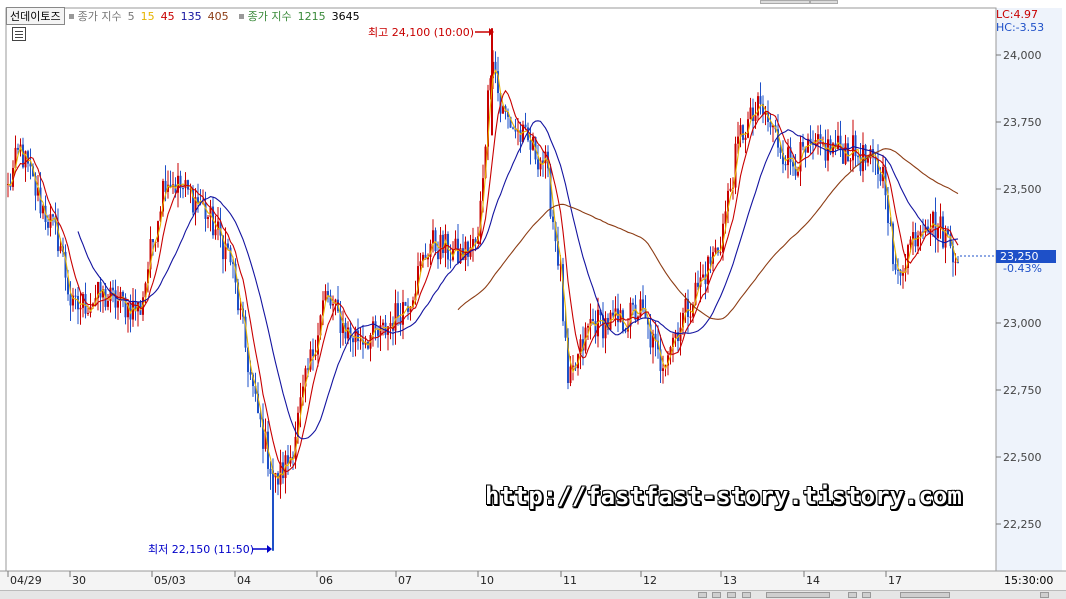  What do you see at coordinates (1022, 457) in the screenshot?
I see `y-tick-label: 22,500` at bounding box center [1022, 457].